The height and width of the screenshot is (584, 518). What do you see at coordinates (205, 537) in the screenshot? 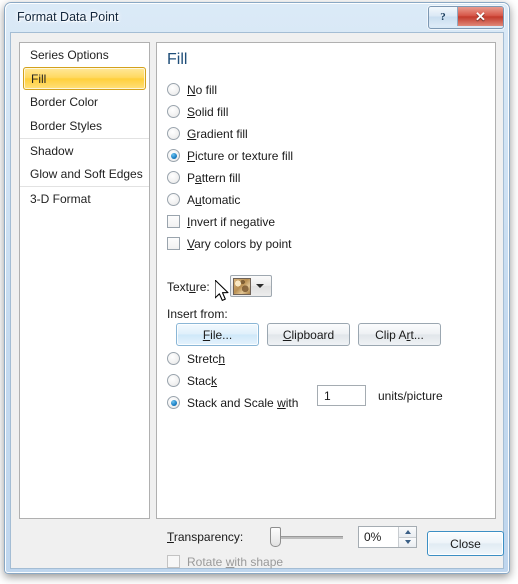
I see `transparency-label: Transparency:` at bounding box center [205, 537].